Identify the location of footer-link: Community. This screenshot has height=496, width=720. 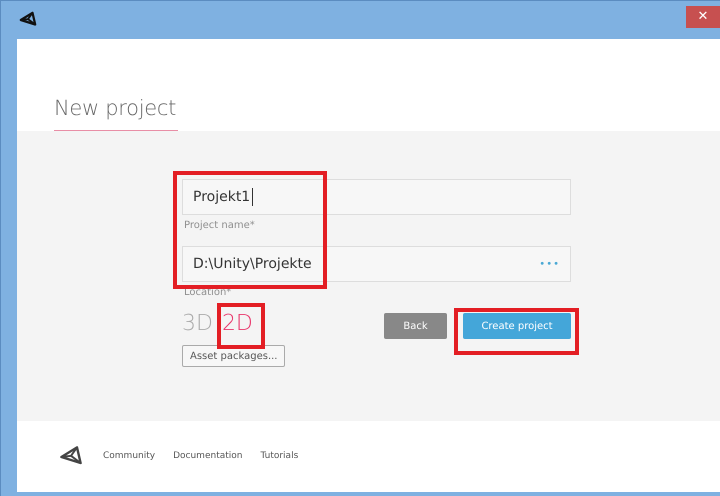
(129, 457).